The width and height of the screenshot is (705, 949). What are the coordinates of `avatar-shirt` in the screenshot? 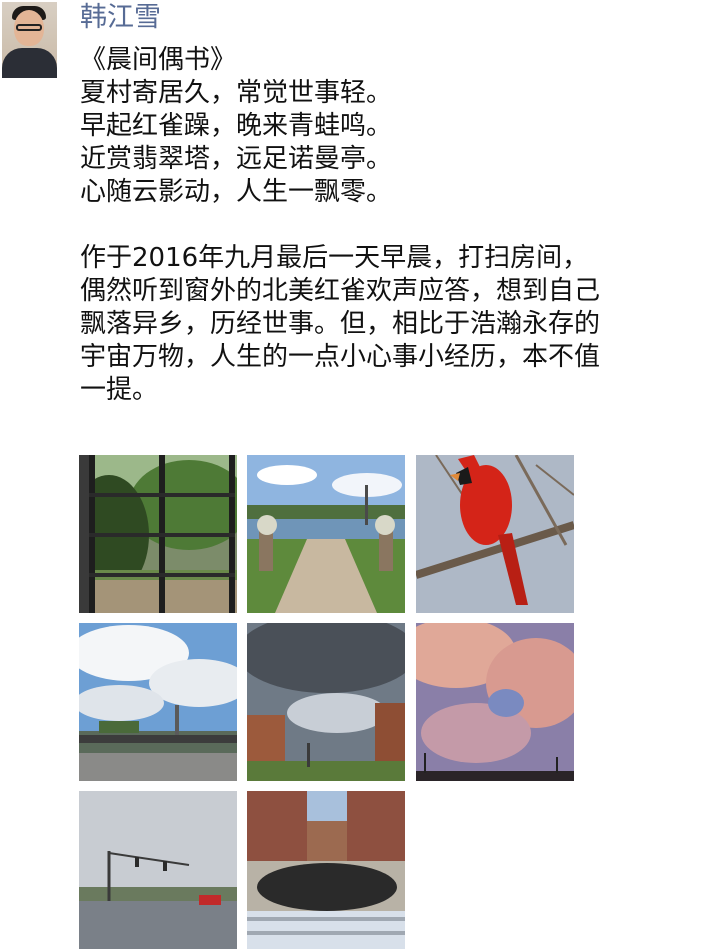 It's located at (29, 63).